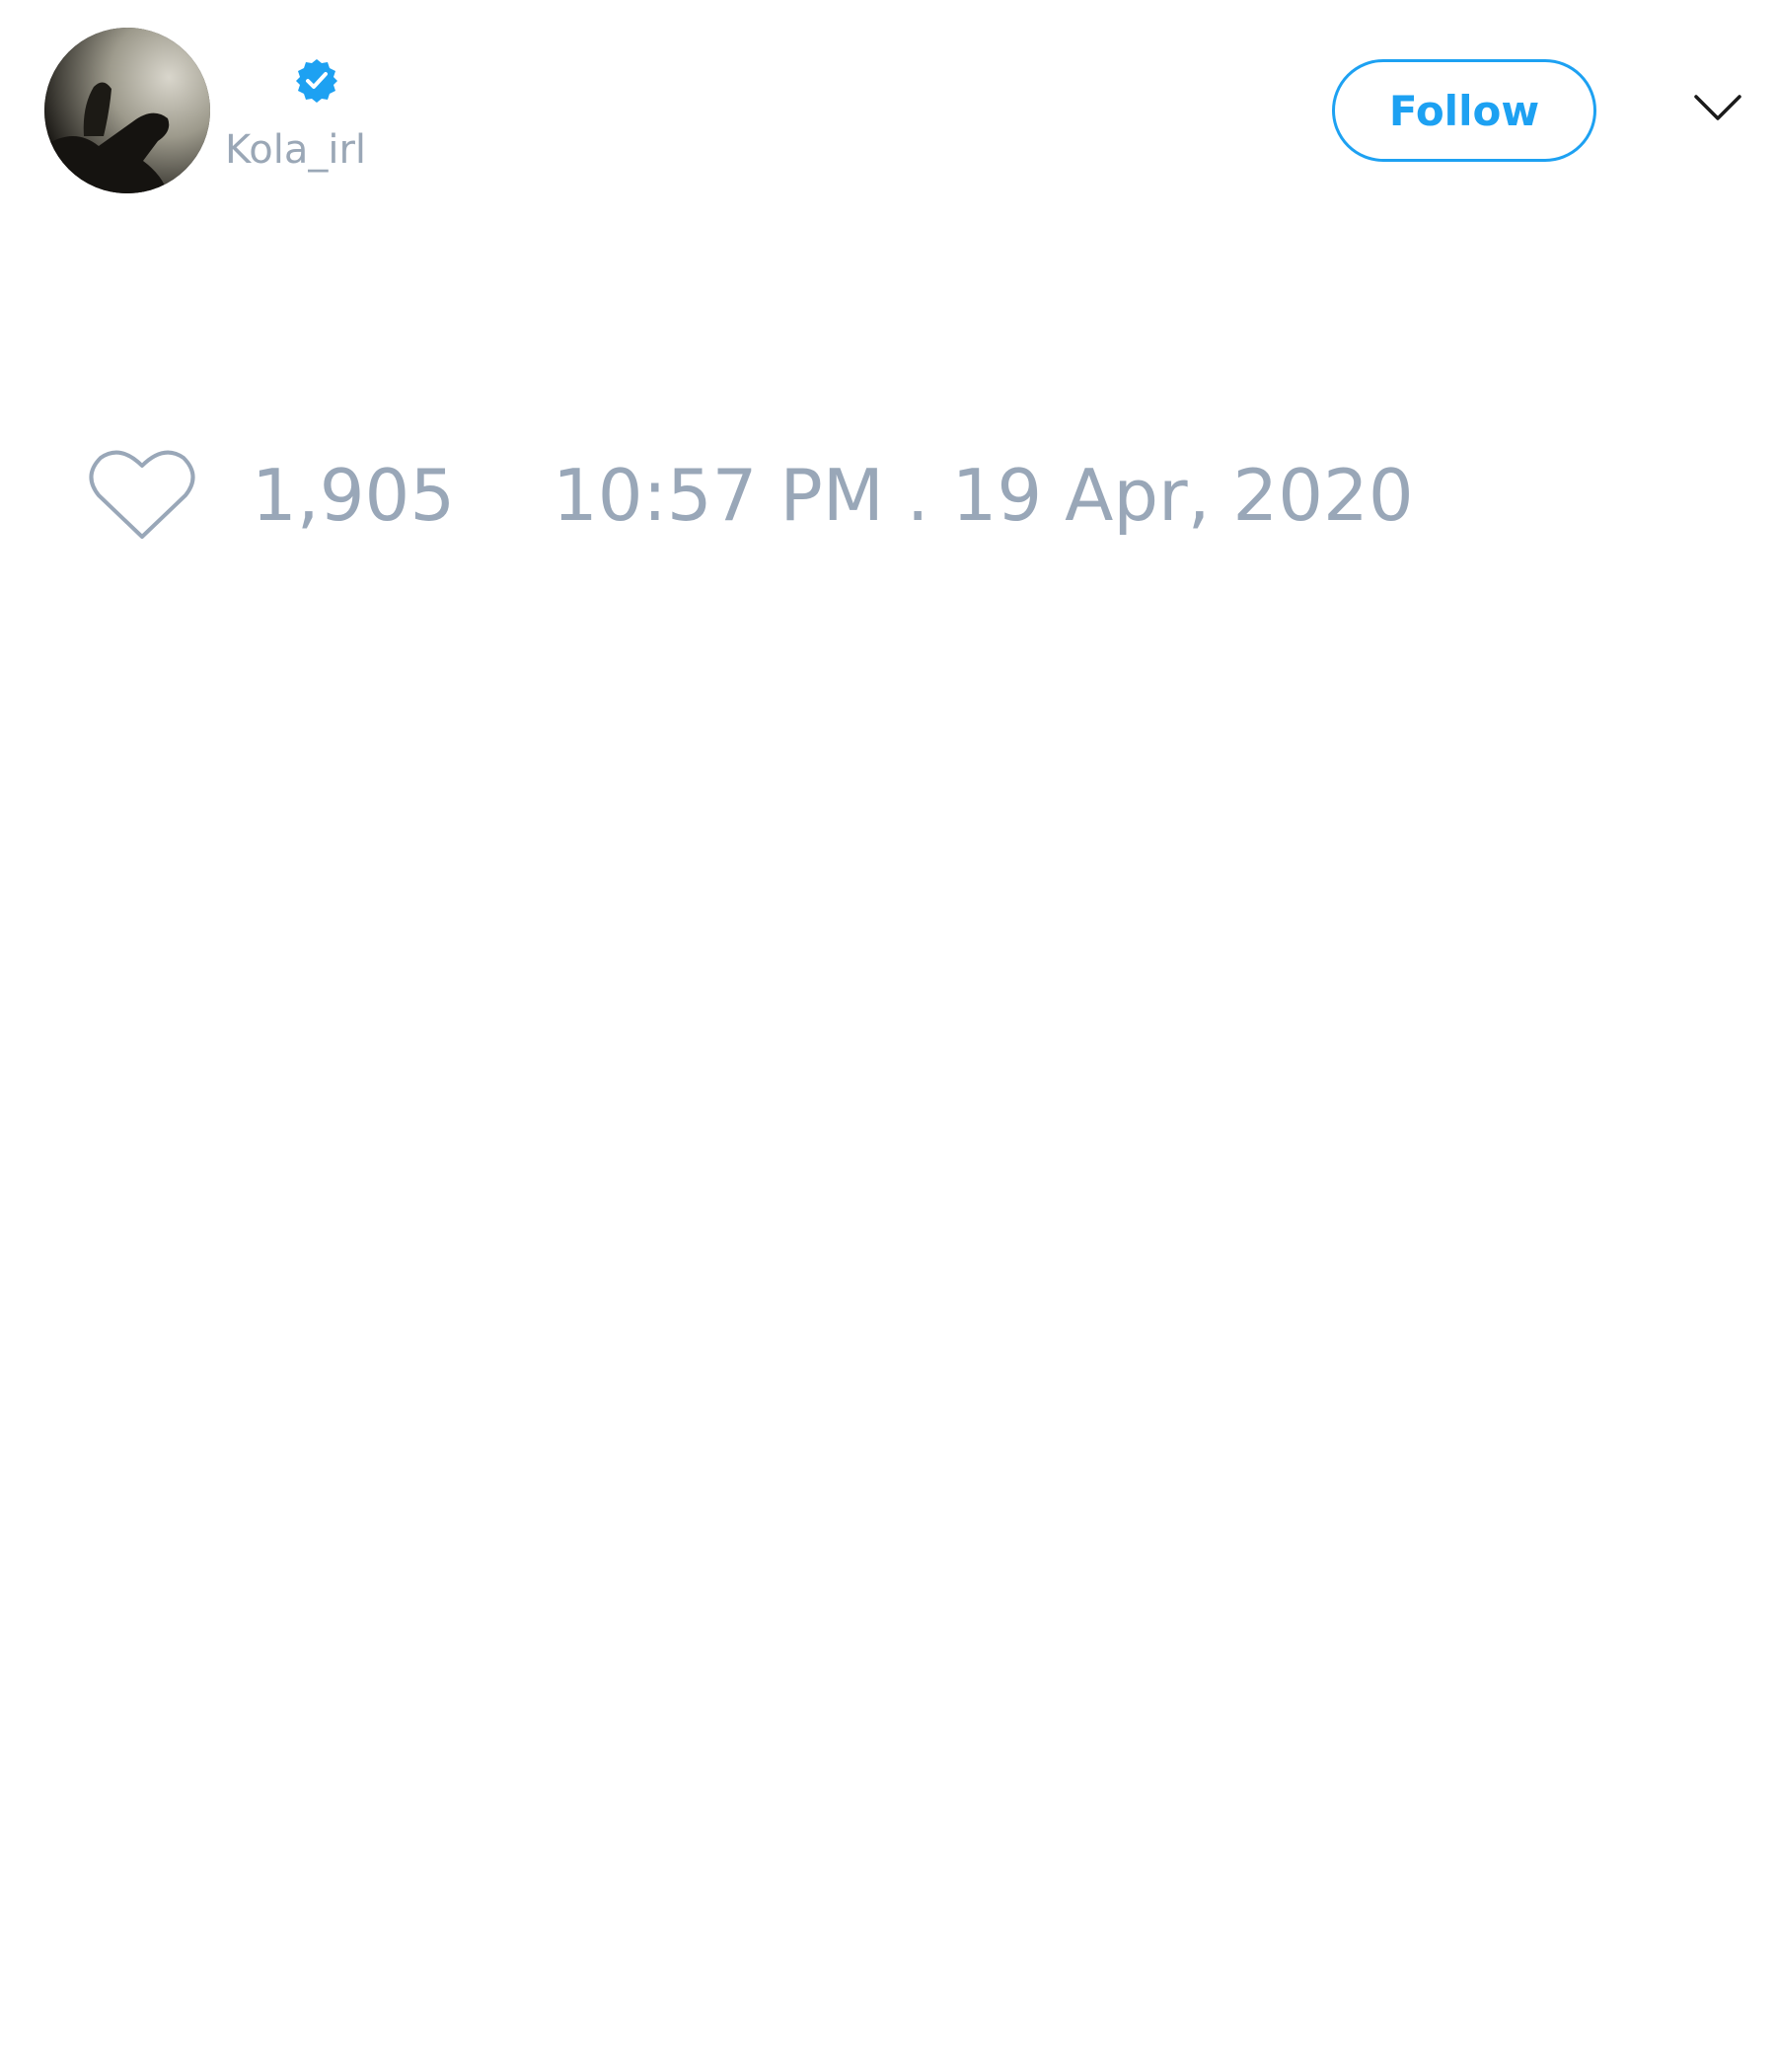  What do you see at coordinates (296, 150) in the screenshot?
I see `author-handle: Kola_irl` at bounding box center [296, 150].